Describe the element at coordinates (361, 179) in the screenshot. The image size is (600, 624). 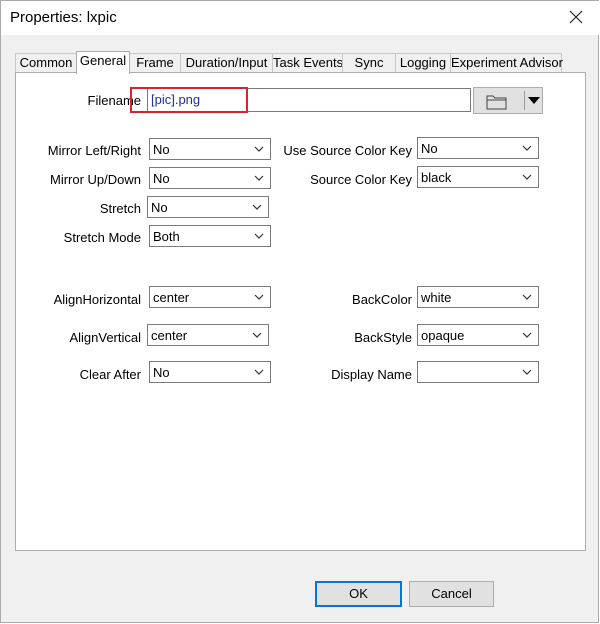
I see `source-color-key-label: Source Color Key` at that location.